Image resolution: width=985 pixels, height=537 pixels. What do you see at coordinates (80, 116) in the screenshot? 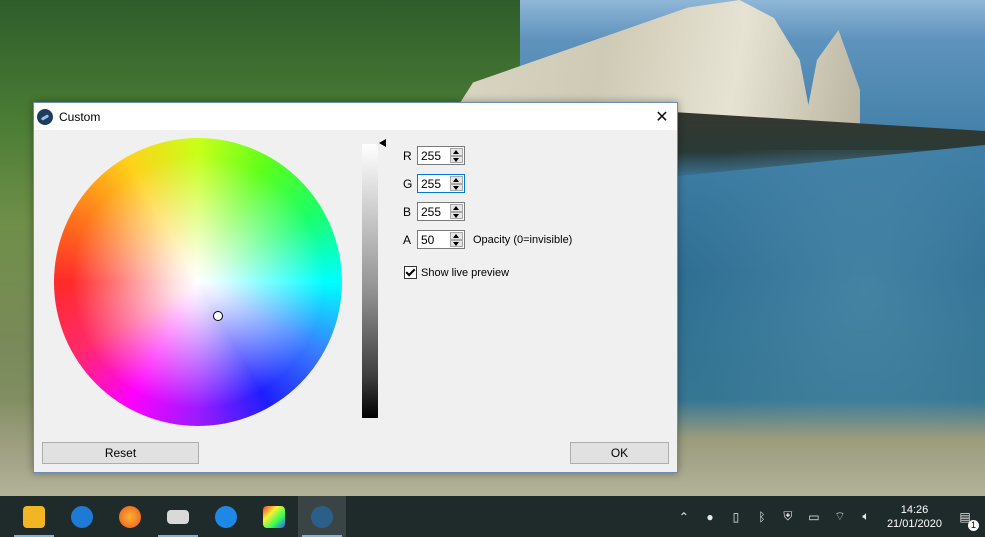
I see `dialog-title: Custom` at bounding box center [80, 116].